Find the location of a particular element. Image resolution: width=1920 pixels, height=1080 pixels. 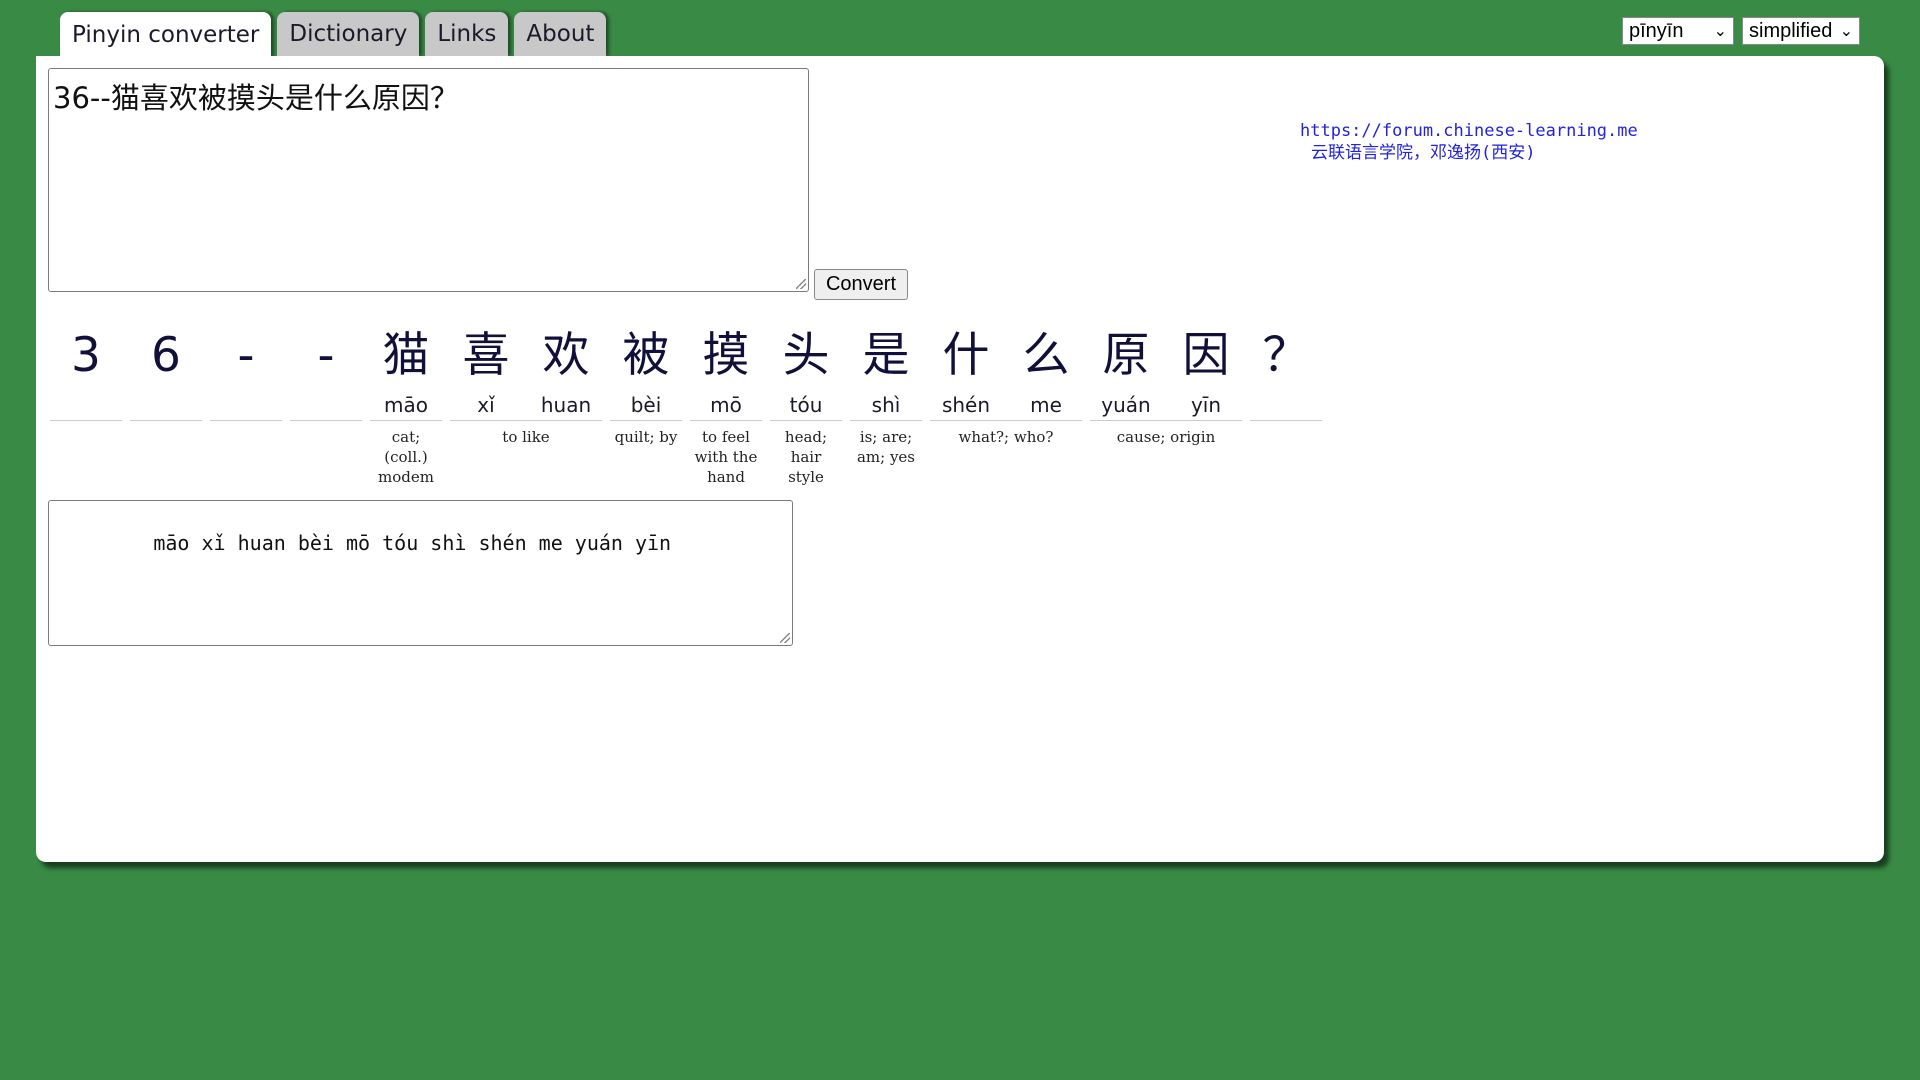

word-characters: 3 is located at coordinates (86, 371).